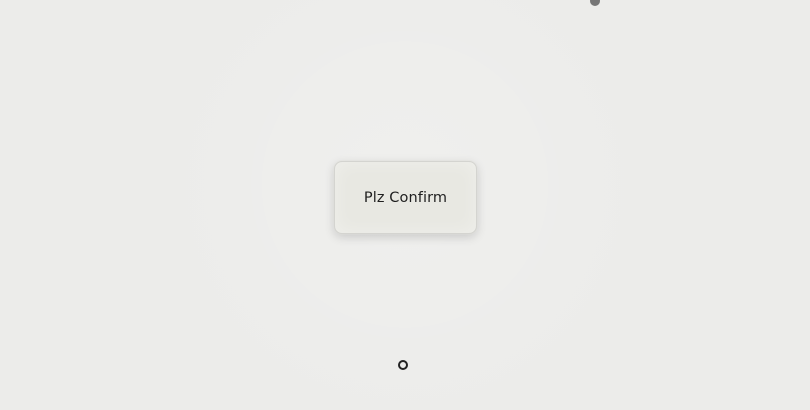 The height and width of the screenshot is (410, 810). Describe the element at coordinates (405, 197) in the screenshot. I see `confirm-button: Plz Confirm` at that location.